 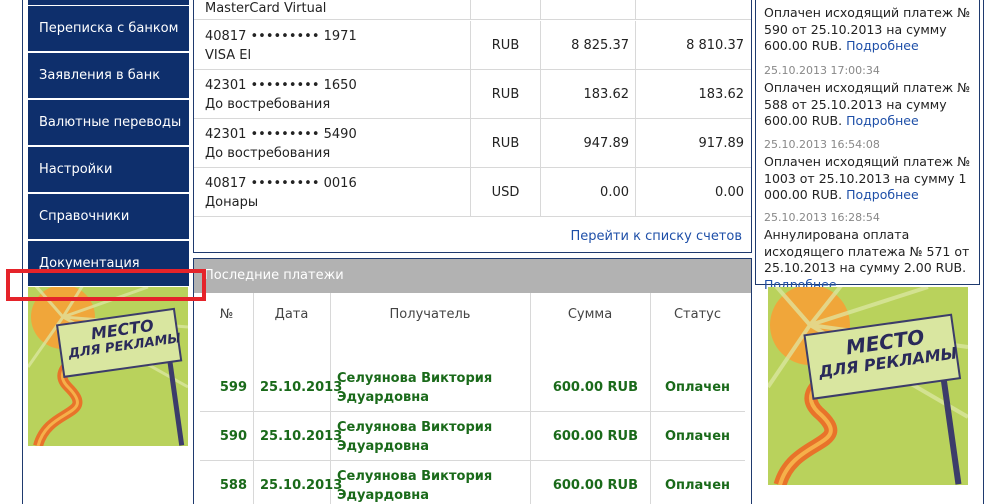 I want to click on sidebar-item-bank-correspondence: Переписка с банком, so click(x=108, y=28).